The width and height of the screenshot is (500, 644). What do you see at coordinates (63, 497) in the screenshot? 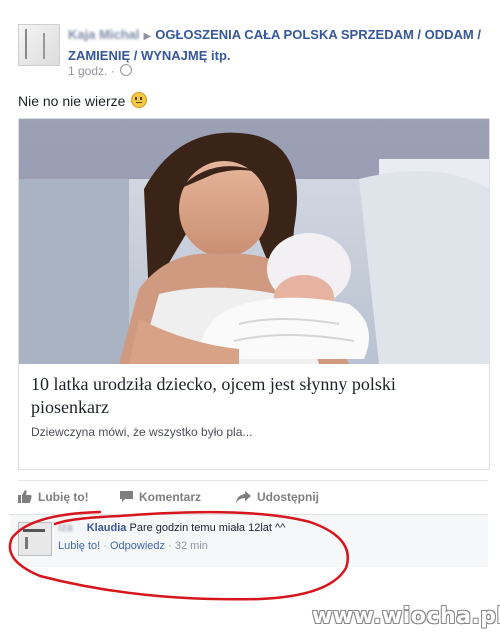
I see `like-label: Lubię to!` at bounding box center [63, 497].